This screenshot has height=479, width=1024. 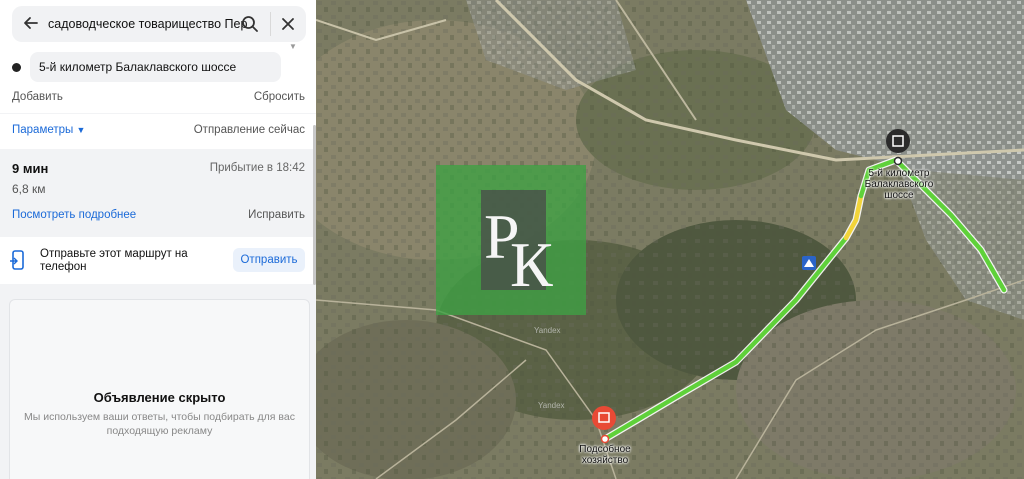 What do you see at coordinates (293, 46) in the screenshot?
I see `collapse-chevron-icon: ▼` at bounding box center [293, 46].